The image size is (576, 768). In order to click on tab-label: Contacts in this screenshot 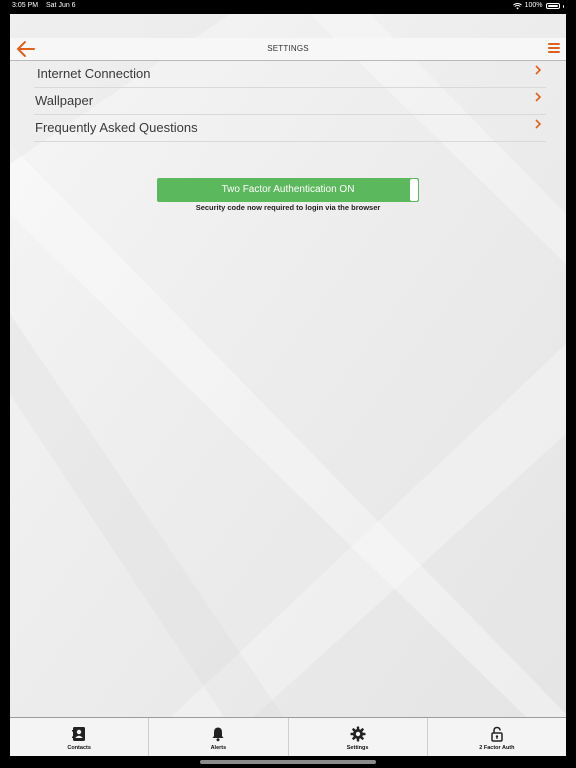, I will do `click(79, 748)`.